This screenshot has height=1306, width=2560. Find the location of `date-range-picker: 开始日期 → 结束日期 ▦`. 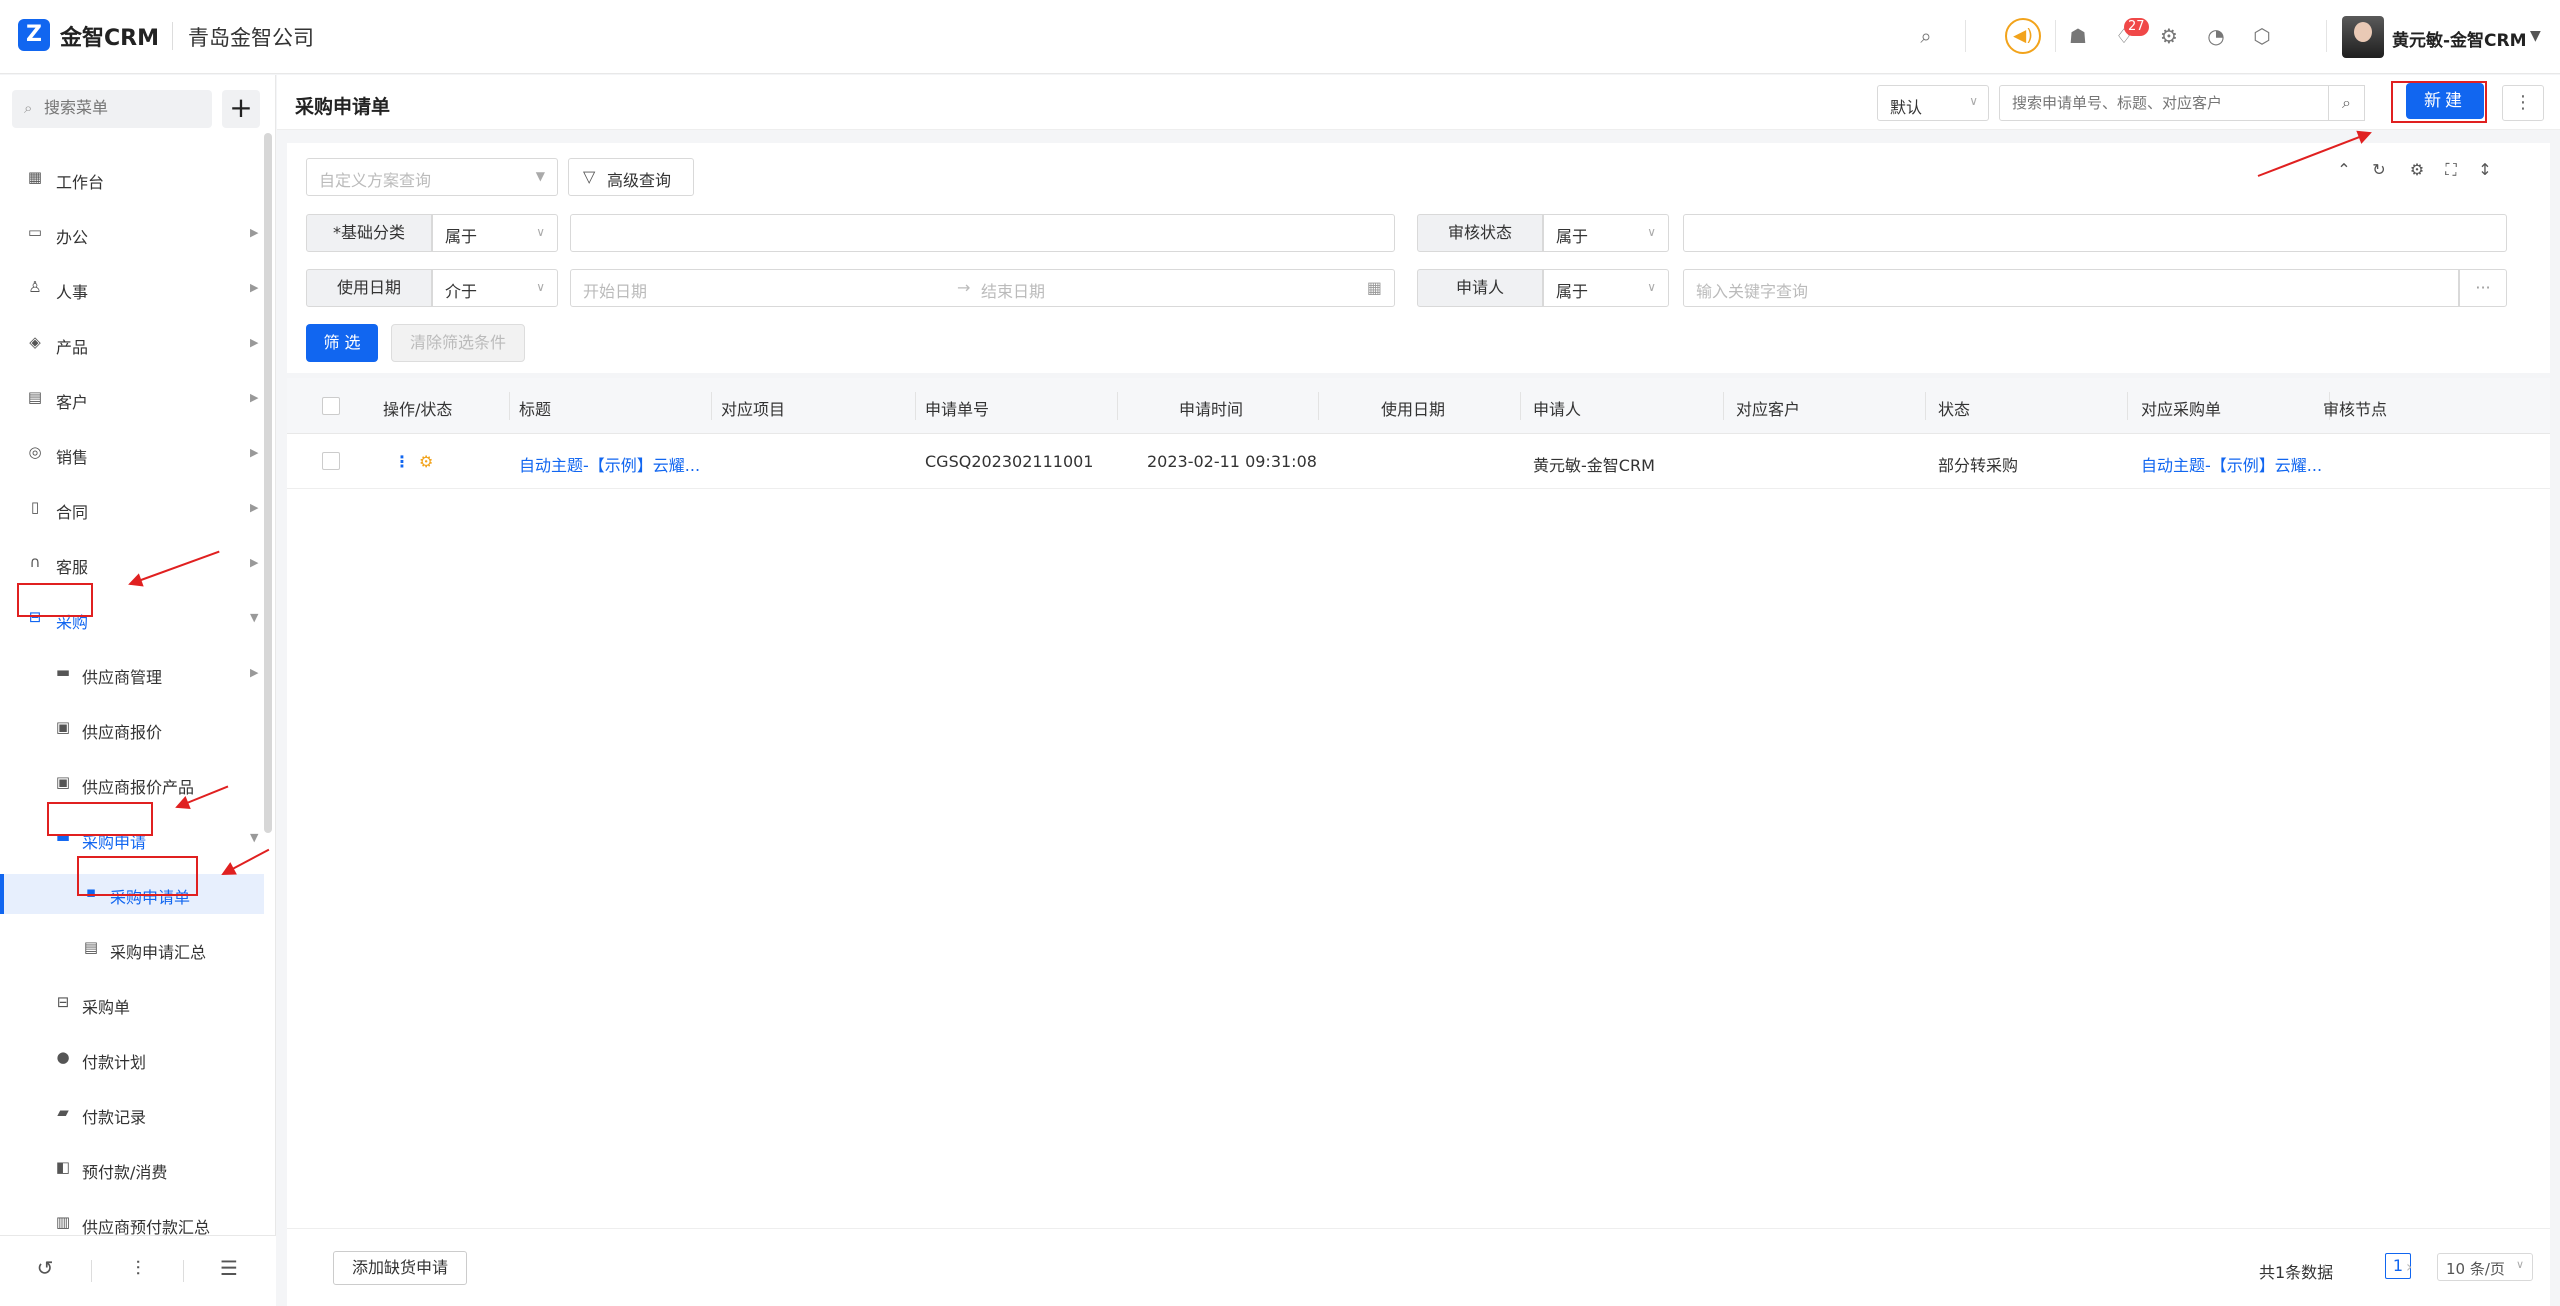

date-range-picker: 开始日期 → 结束日期 ▦ is located at coordinates (982, 288).